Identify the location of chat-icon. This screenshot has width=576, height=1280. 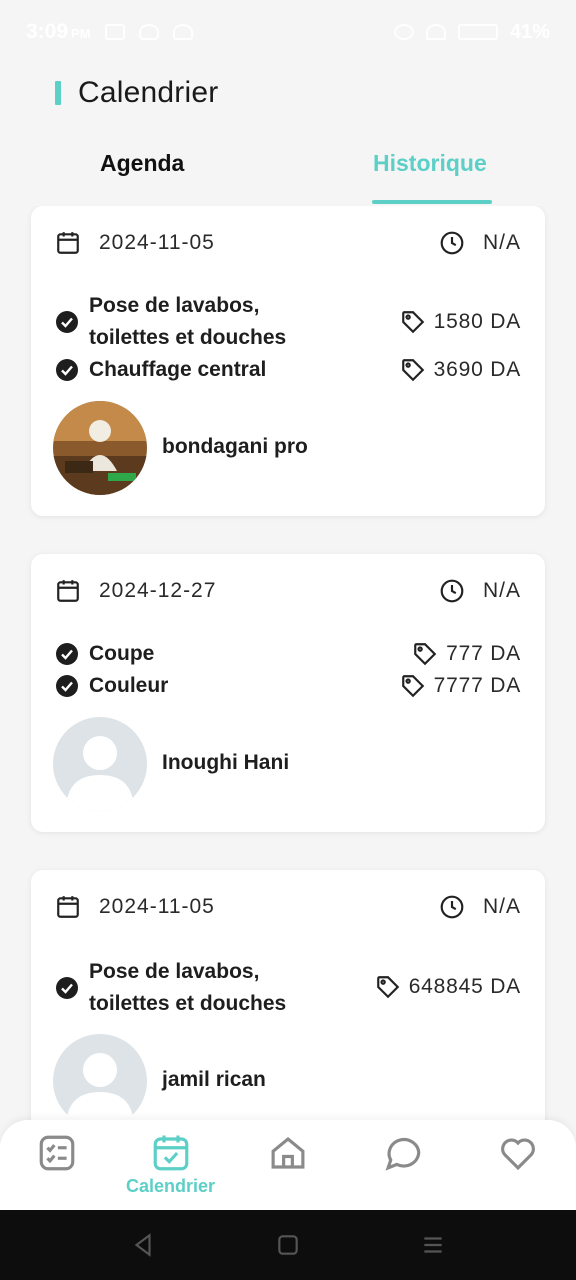
(403, 1154).